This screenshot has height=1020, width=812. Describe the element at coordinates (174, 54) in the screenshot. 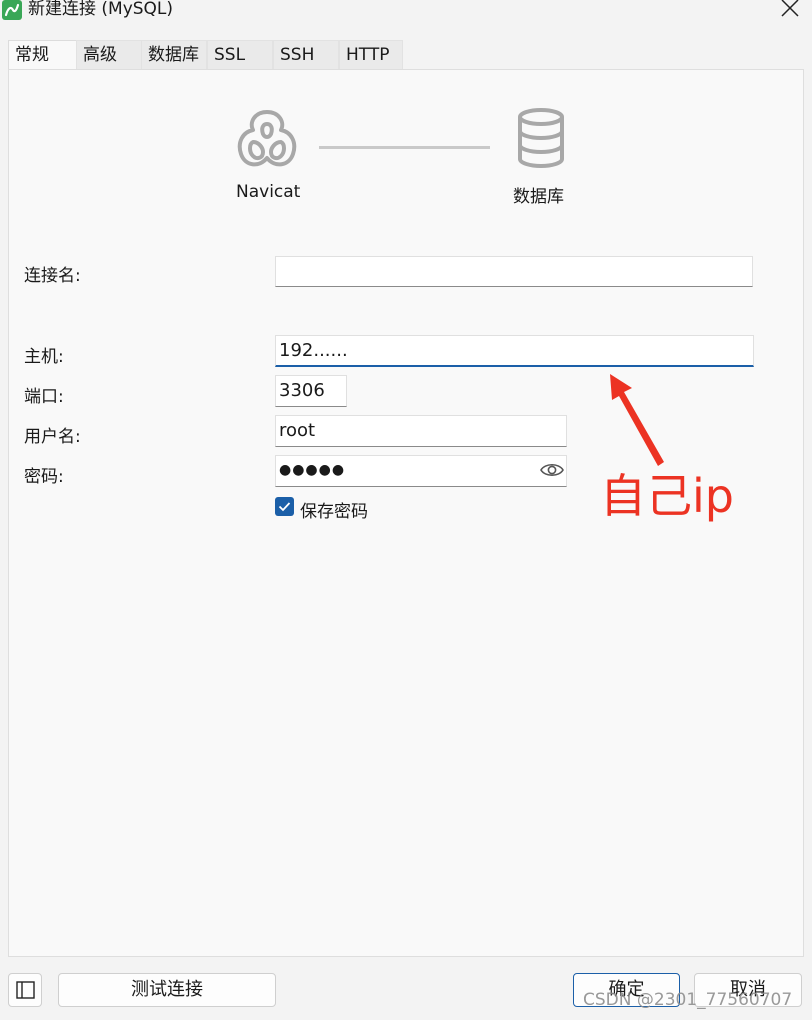

I see `tab-databases: 数据库` at that location.